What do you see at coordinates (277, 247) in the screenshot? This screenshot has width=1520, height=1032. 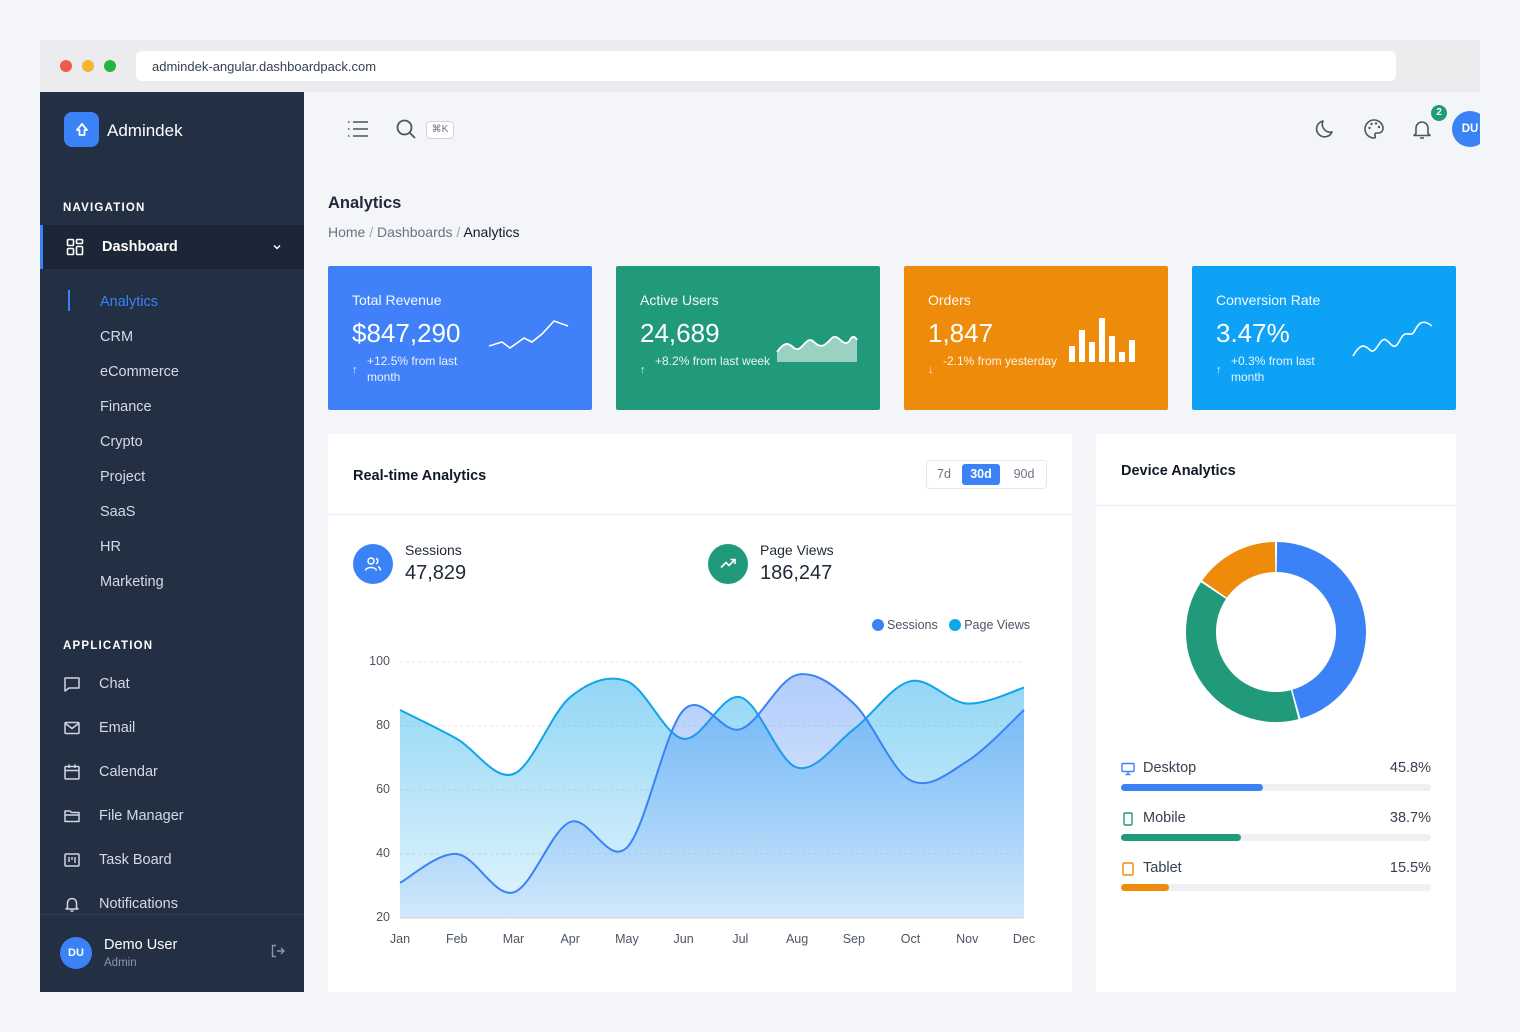 I see `chevron-down-icon` at bounding box center [277, 247].